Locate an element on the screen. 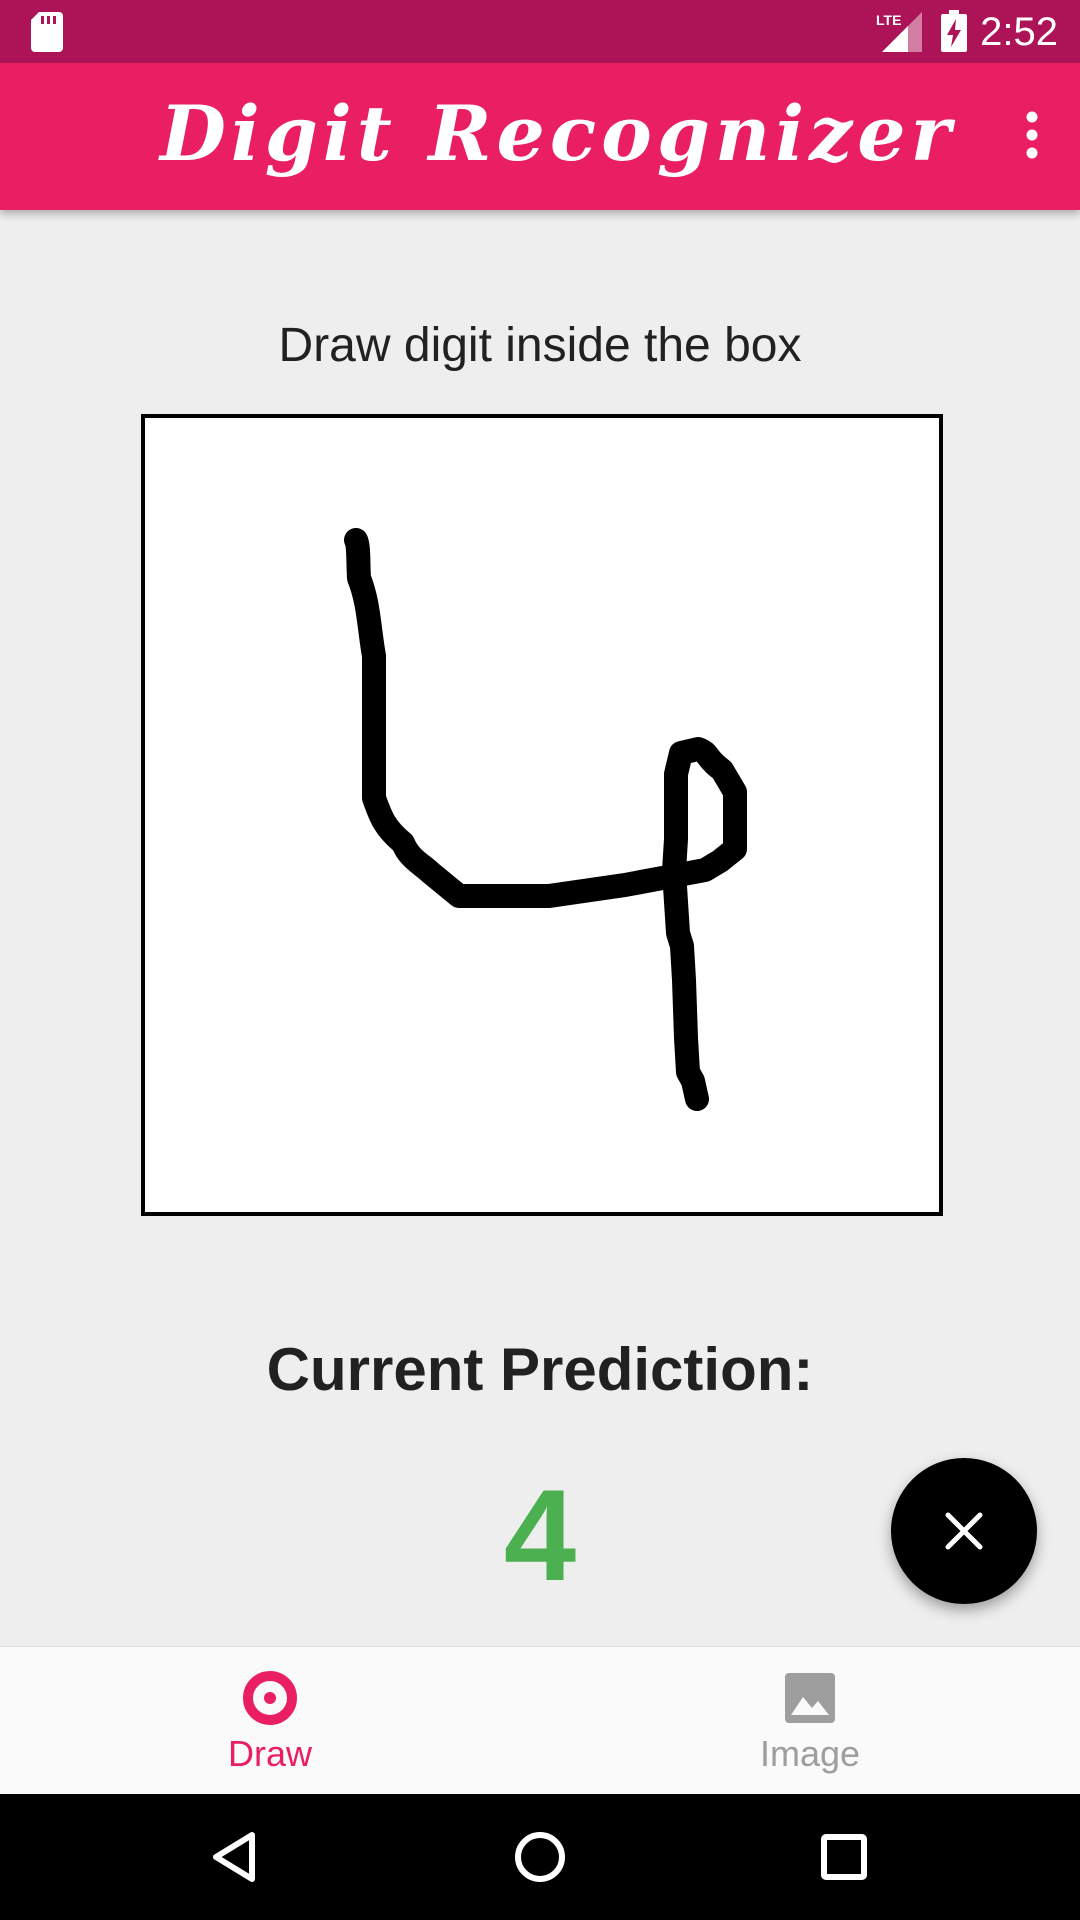  status-time: 2:52 is located at coordinates (1019, 32).